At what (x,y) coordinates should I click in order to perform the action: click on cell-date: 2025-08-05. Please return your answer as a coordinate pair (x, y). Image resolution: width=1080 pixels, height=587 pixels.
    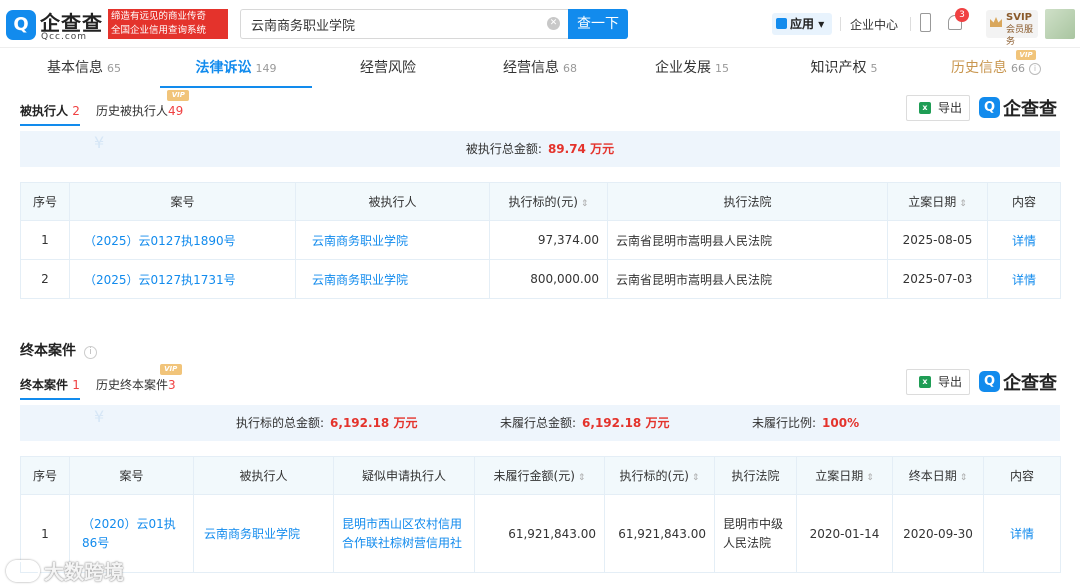
    Looking at the image, I should click on (937, 240).